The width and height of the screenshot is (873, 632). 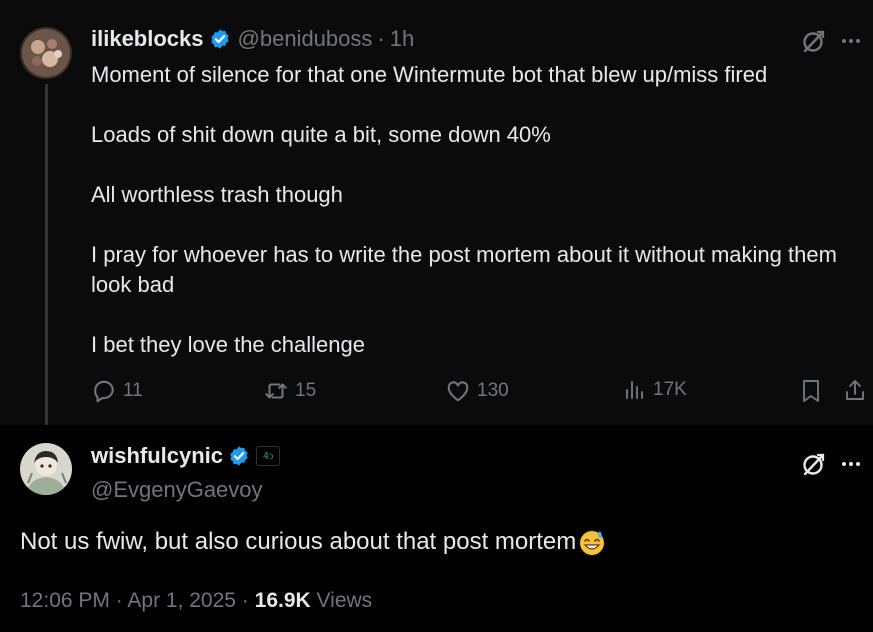 What do you see at coordinates (177, 490) in the screenshot?
I see `user-handle: @EvgenyGaevoy` at bounding box center [177, 490].